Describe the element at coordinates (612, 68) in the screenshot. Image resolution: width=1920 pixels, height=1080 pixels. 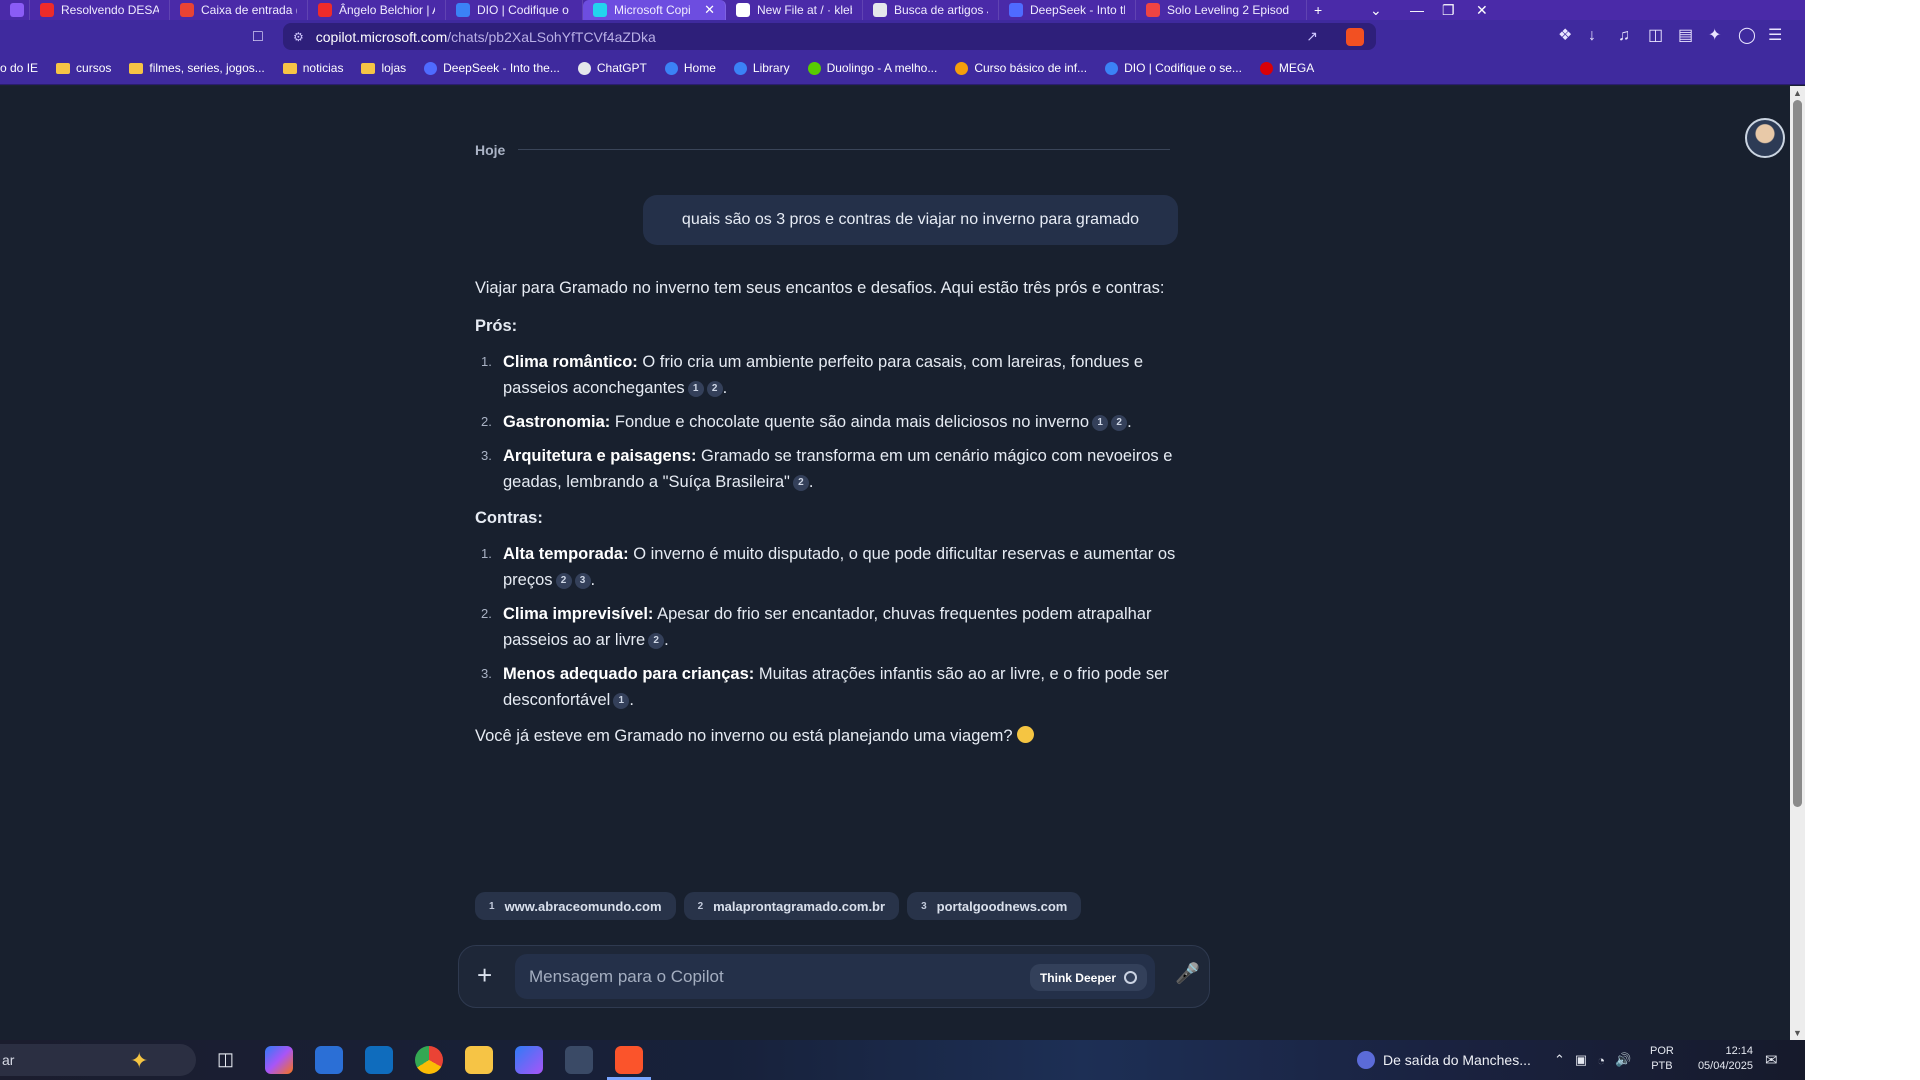
I see `bookmark-item: ChatGPT` at that location.